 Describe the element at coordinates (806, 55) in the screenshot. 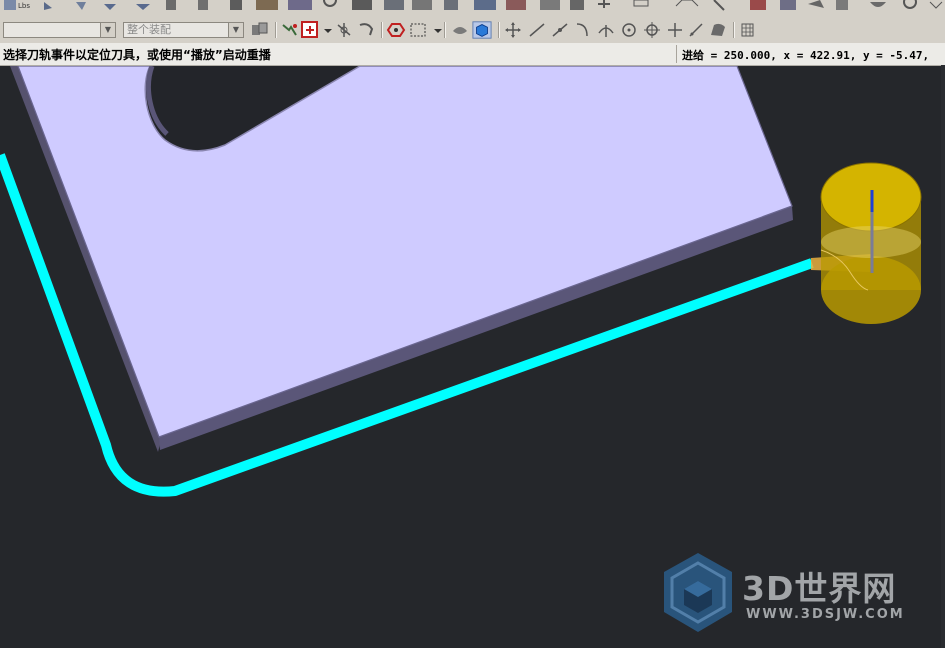

I see `feed-coordinate-readout: 进给 = 250.000, x = 422.91, y = -5.47,` at that location.